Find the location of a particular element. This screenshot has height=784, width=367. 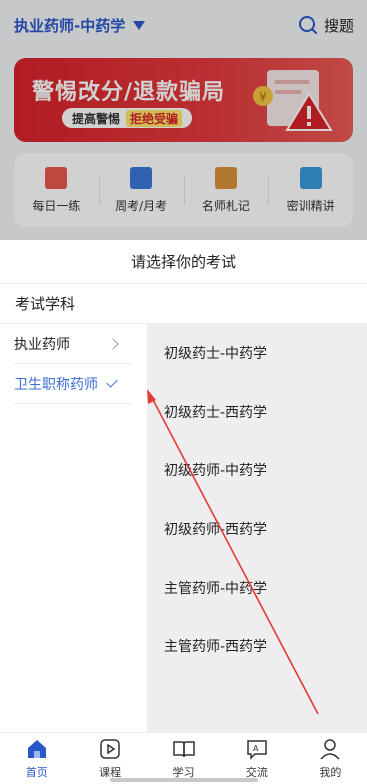

category-label: 卫生职称药师 is located at coordinates (56, 384).